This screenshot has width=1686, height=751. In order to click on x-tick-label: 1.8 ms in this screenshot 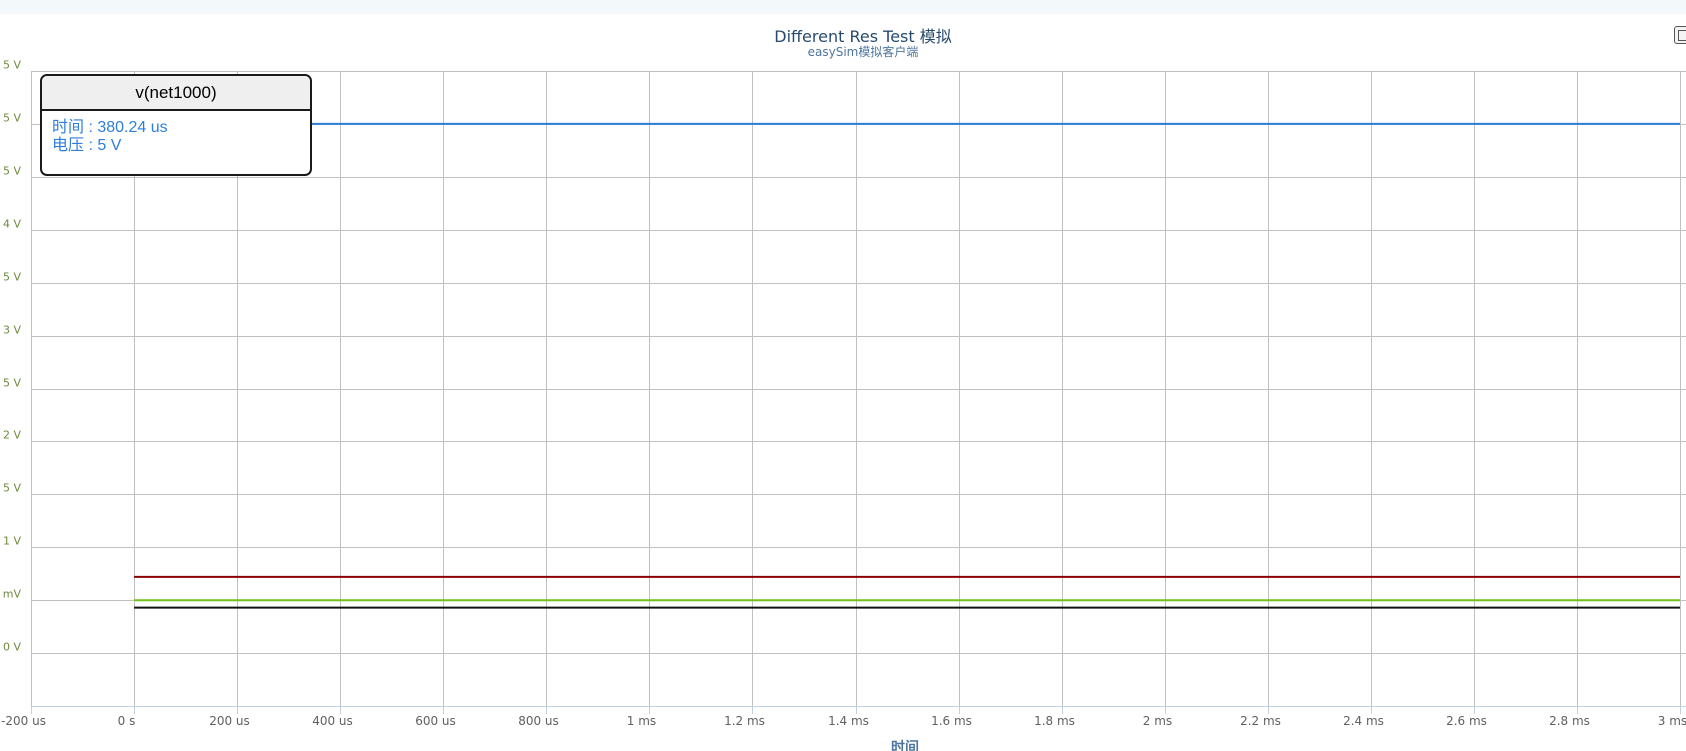, I will do `click(1054, 721)`.